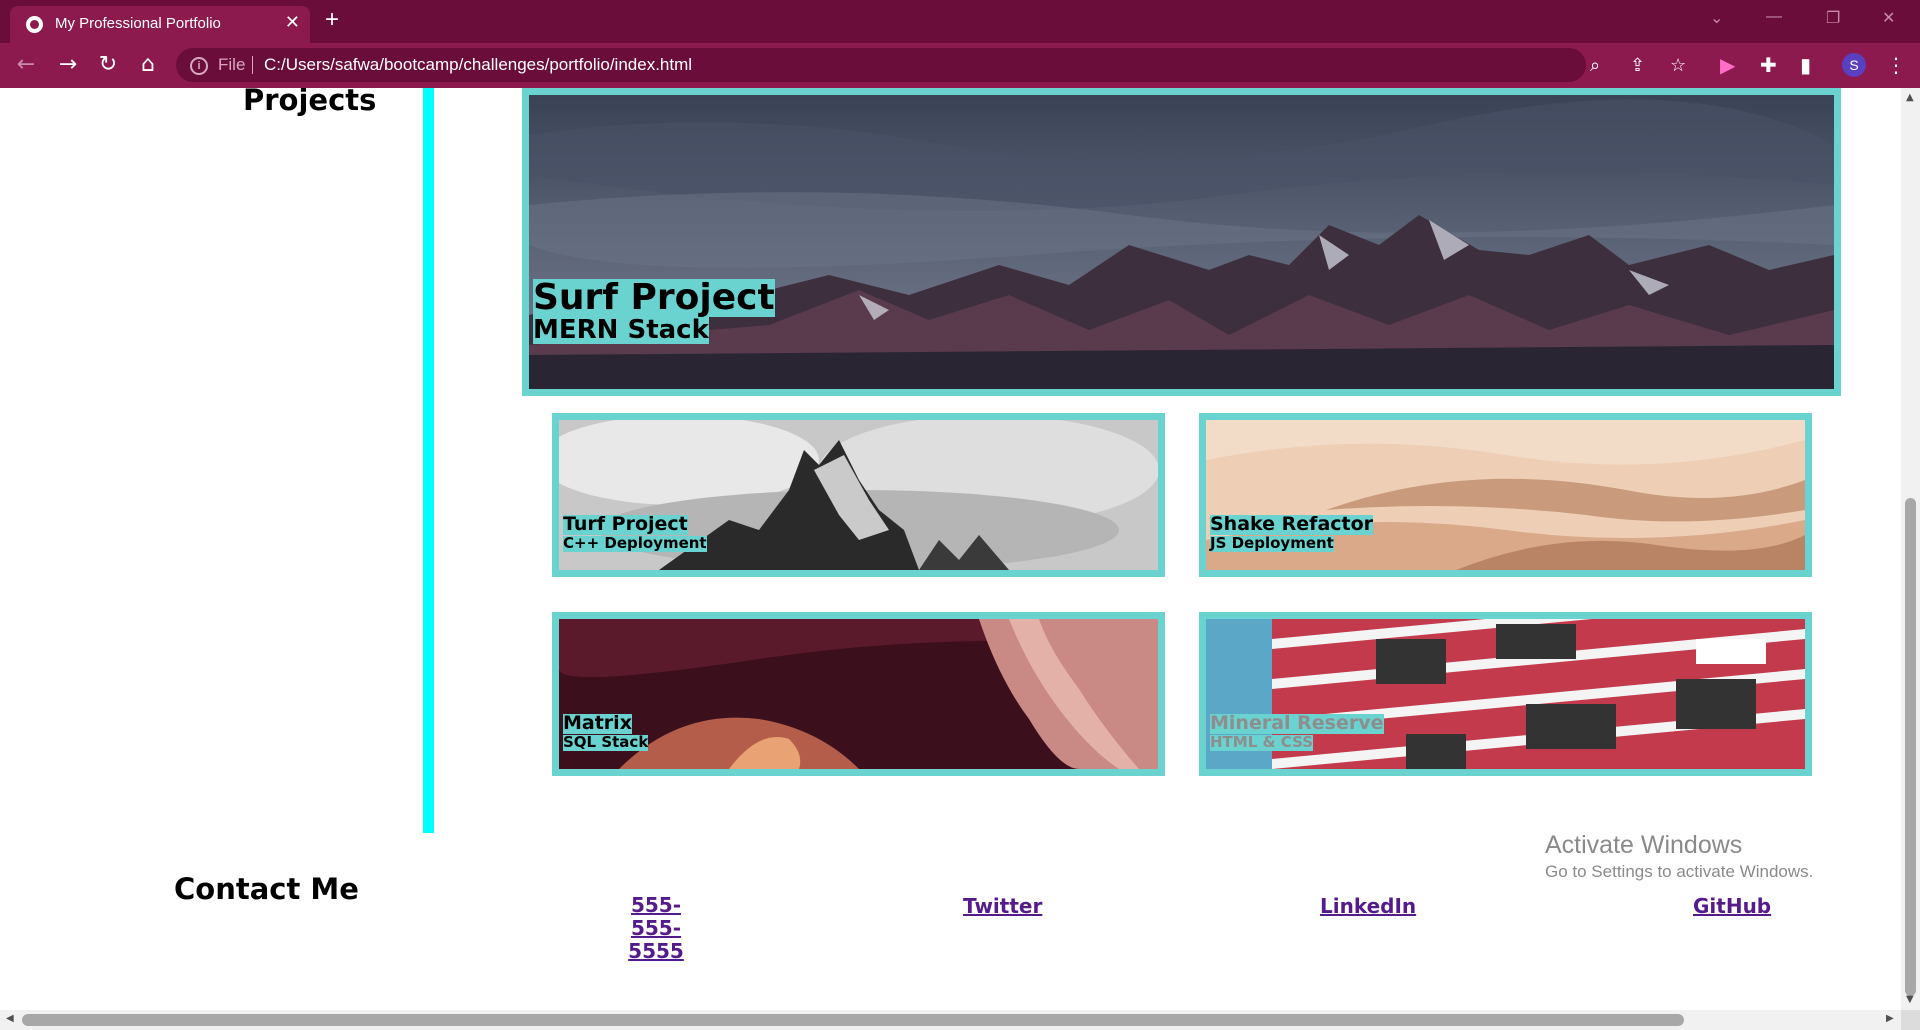  What do you see at coordinates (606, 741) in the screenshot?
I see `project-subtitle: SQL Stack` at bounding box center [606, 741].